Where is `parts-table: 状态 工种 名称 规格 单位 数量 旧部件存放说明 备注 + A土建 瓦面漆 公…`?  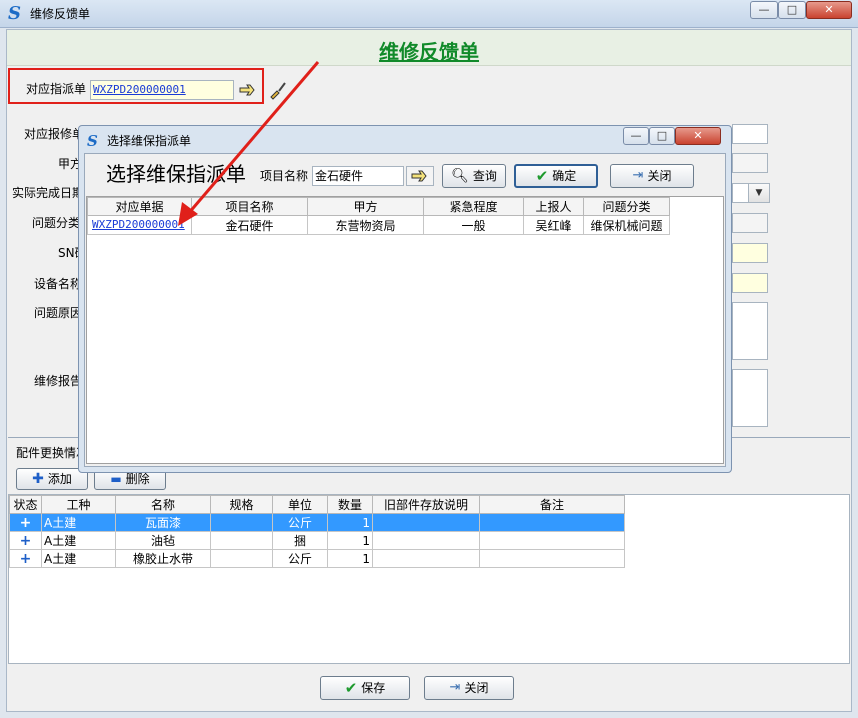 parts-table: 状态 工种 名称 规格 单位 数量 旧部件存放说明 备注 + A土建 瓦面漆 公… is located at coordinates (317, 531).